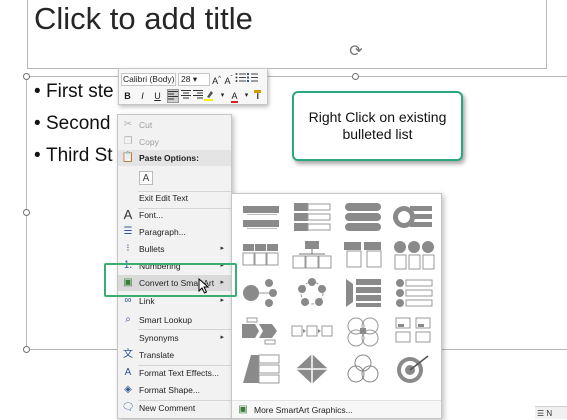  I want to click on font-name-value: Calibri (Body), so click(149, 78).